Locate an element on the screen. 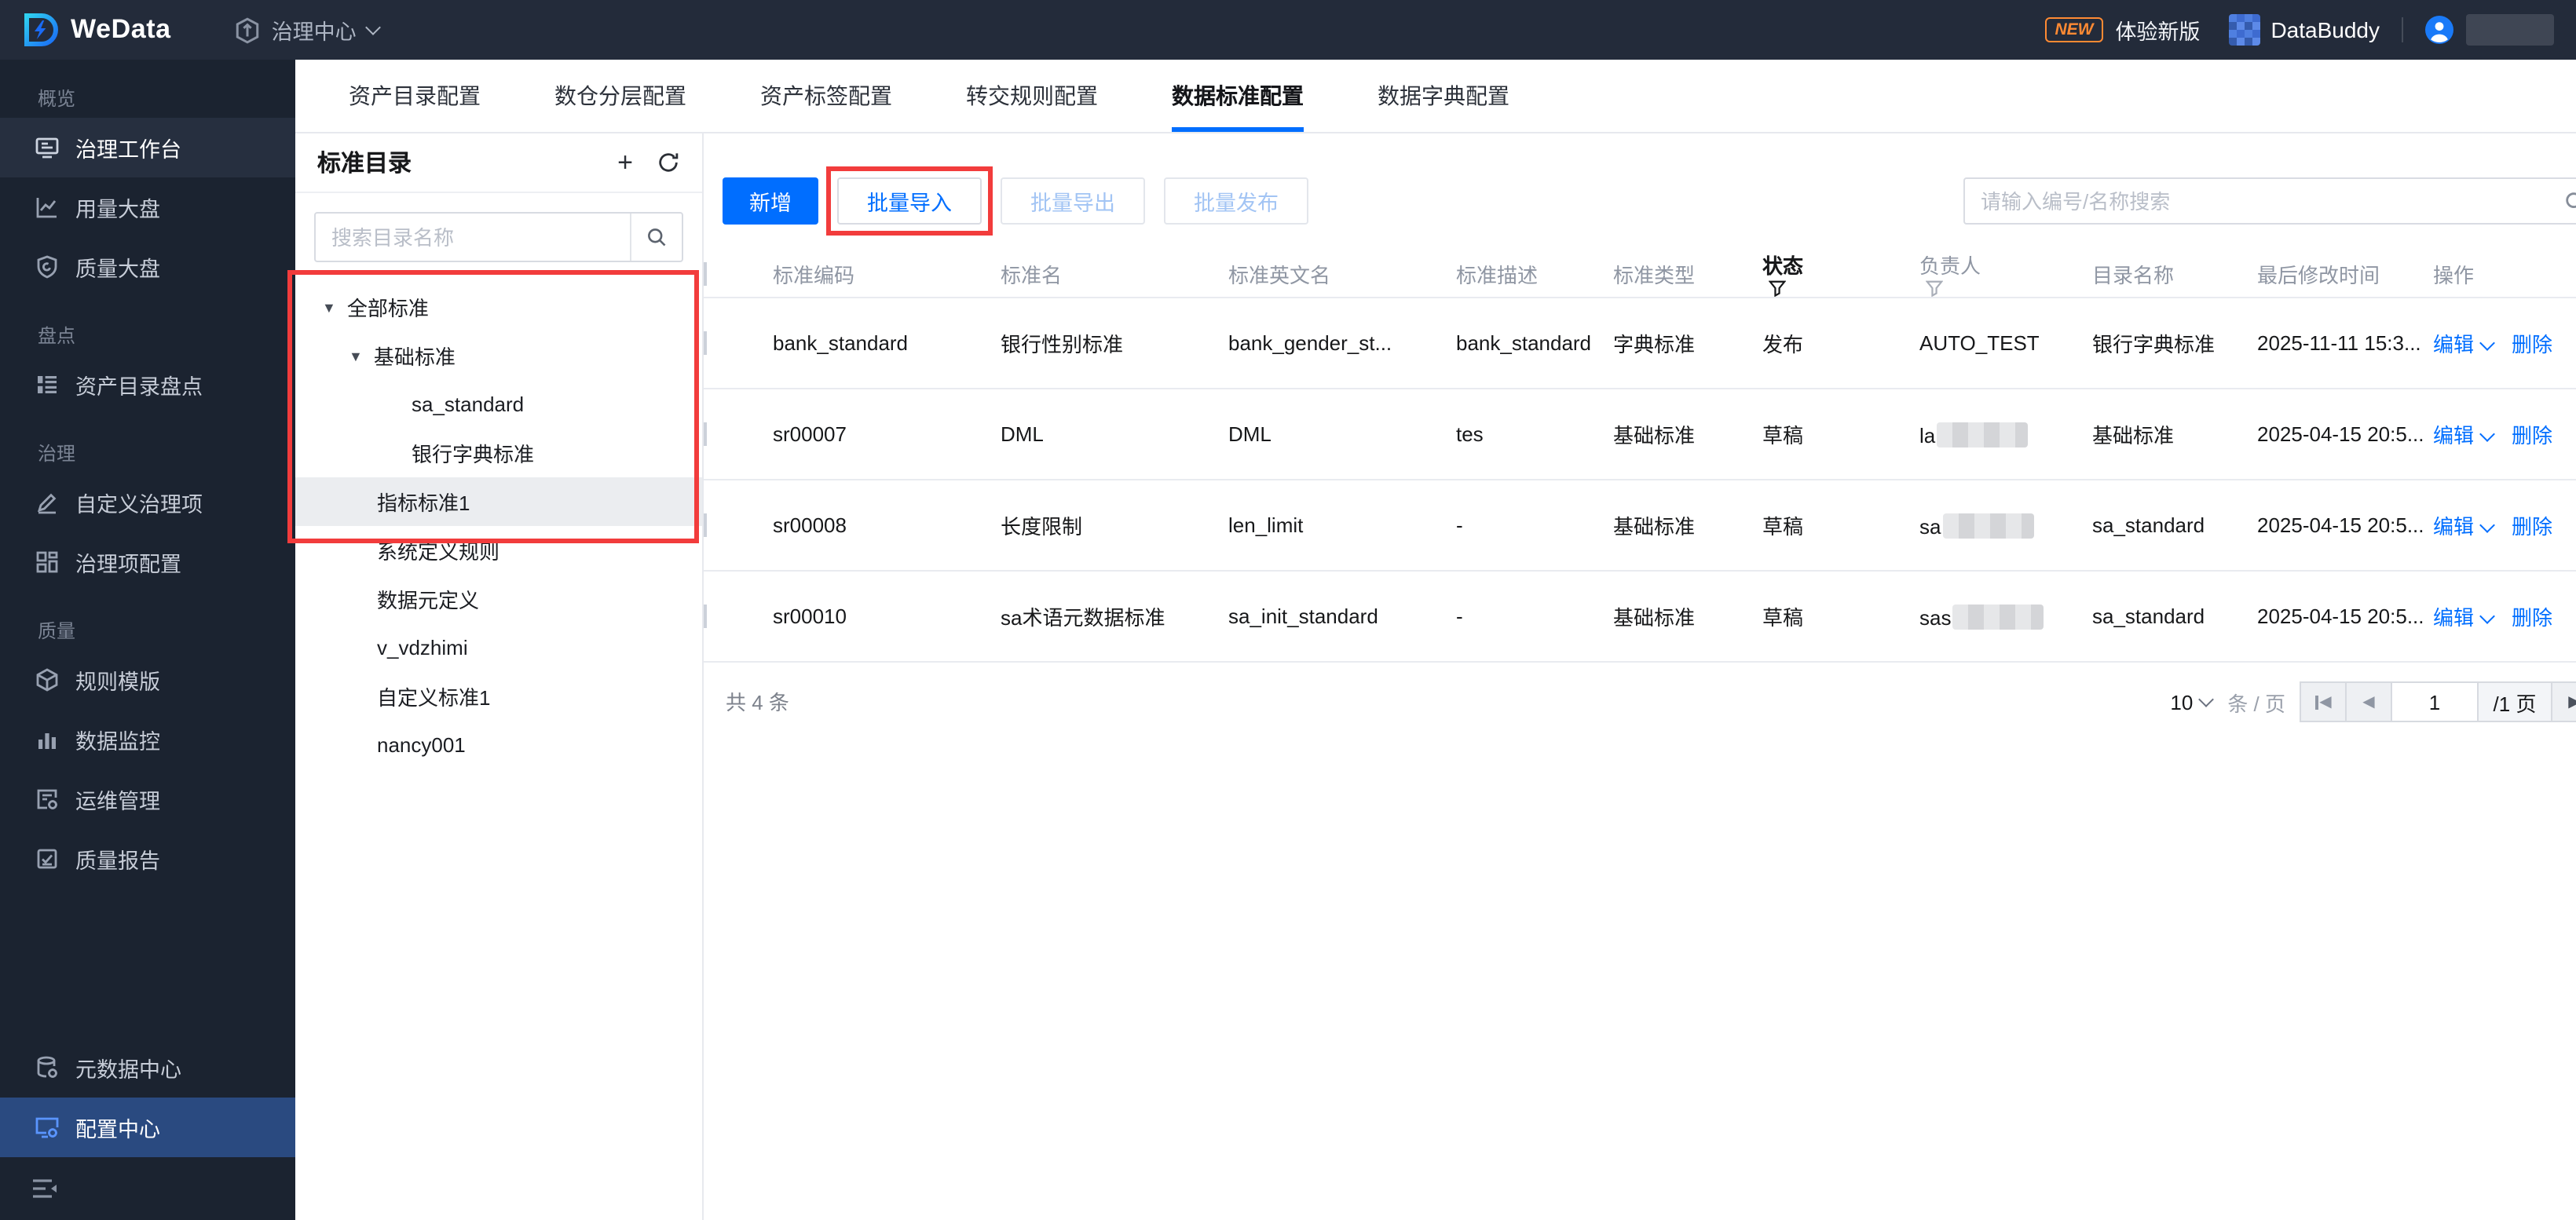  tab-transfer-rule-config: 转交规则配置 is located at coordinates (1032, 96).